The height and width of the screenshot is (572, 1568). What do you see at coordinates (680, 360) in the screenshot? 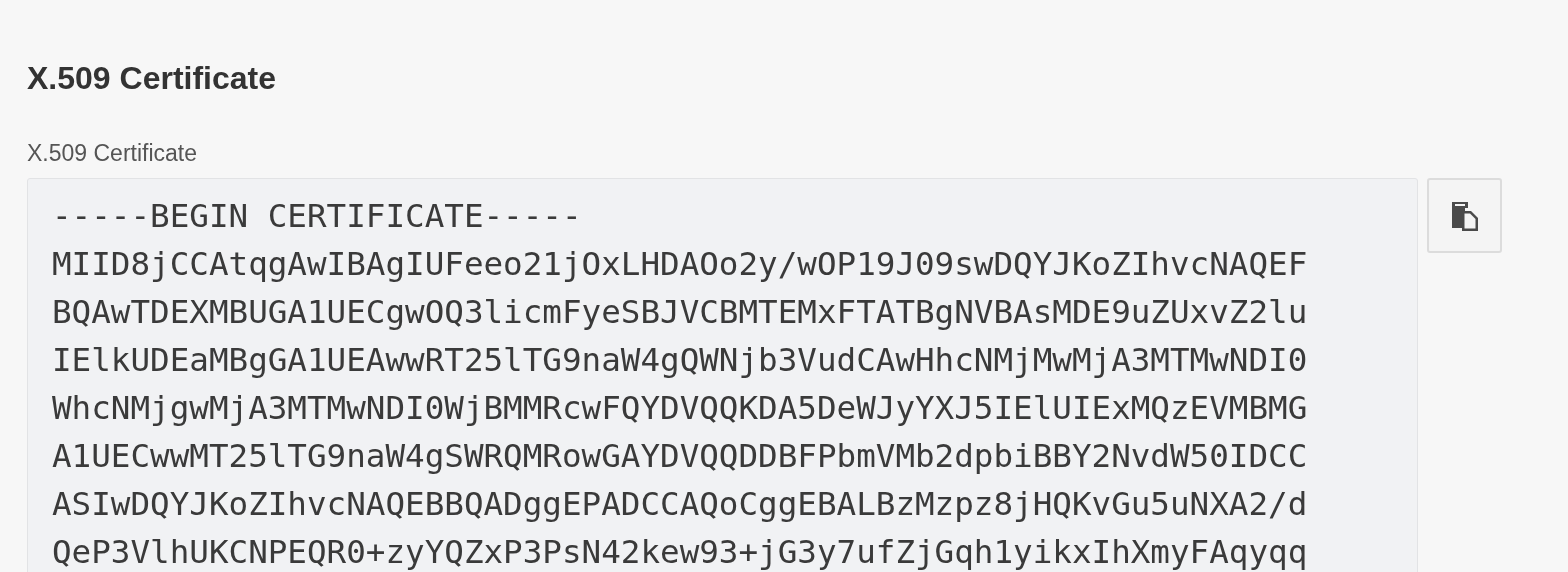
I see `certificate-line: IElkUDEaMBgGA1UEAwwRT25lTG9naW4gQWNjb3VudCAwHhcNMjMwMjA3MTMwNDI0` at bounding box center [680, 360].